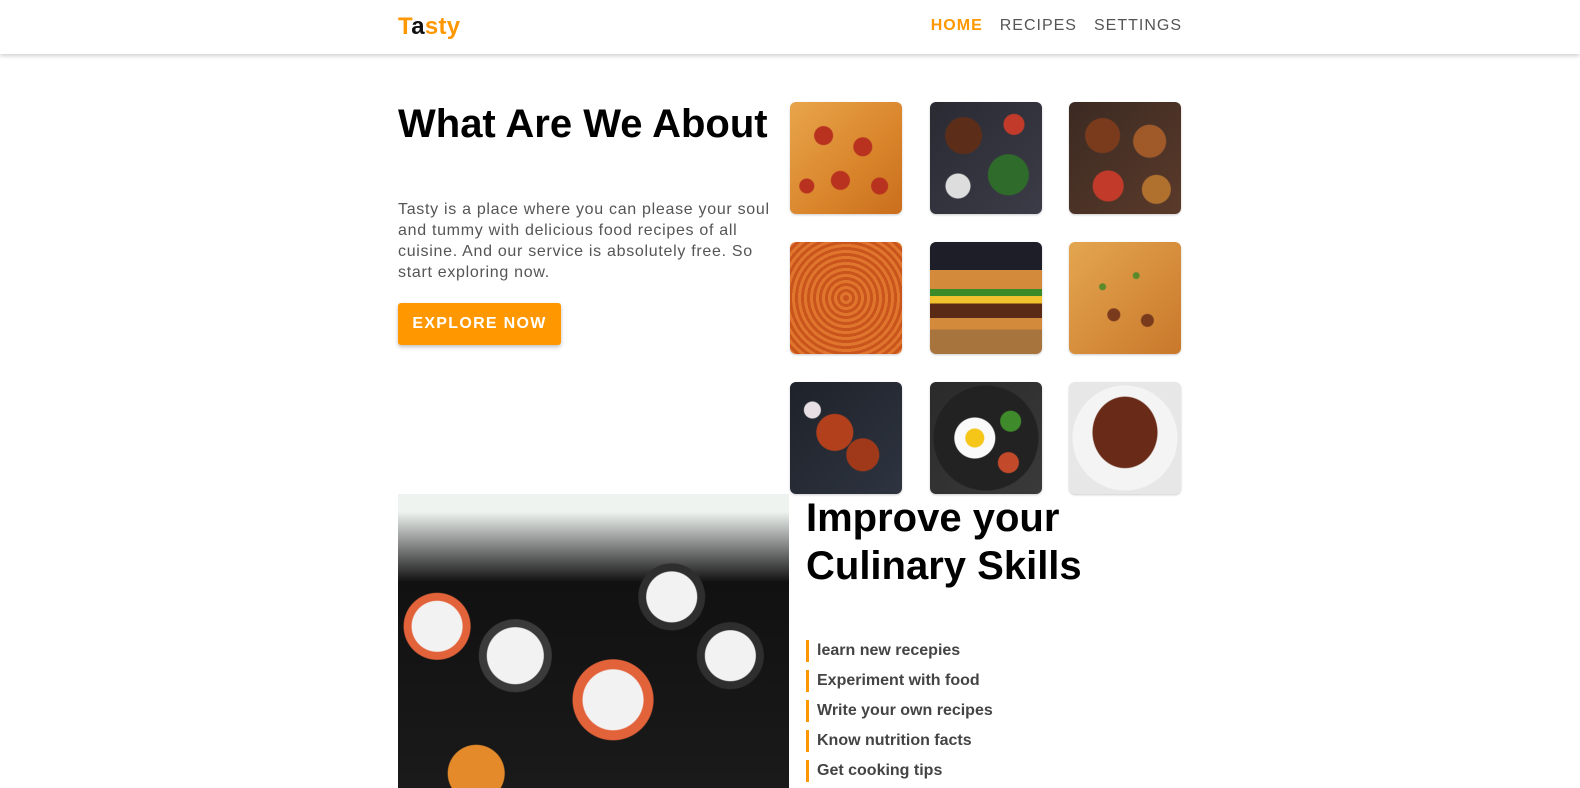  Describe the element at coordinates (1125, 438) in the screenshot. I see `steak-image` at that location.